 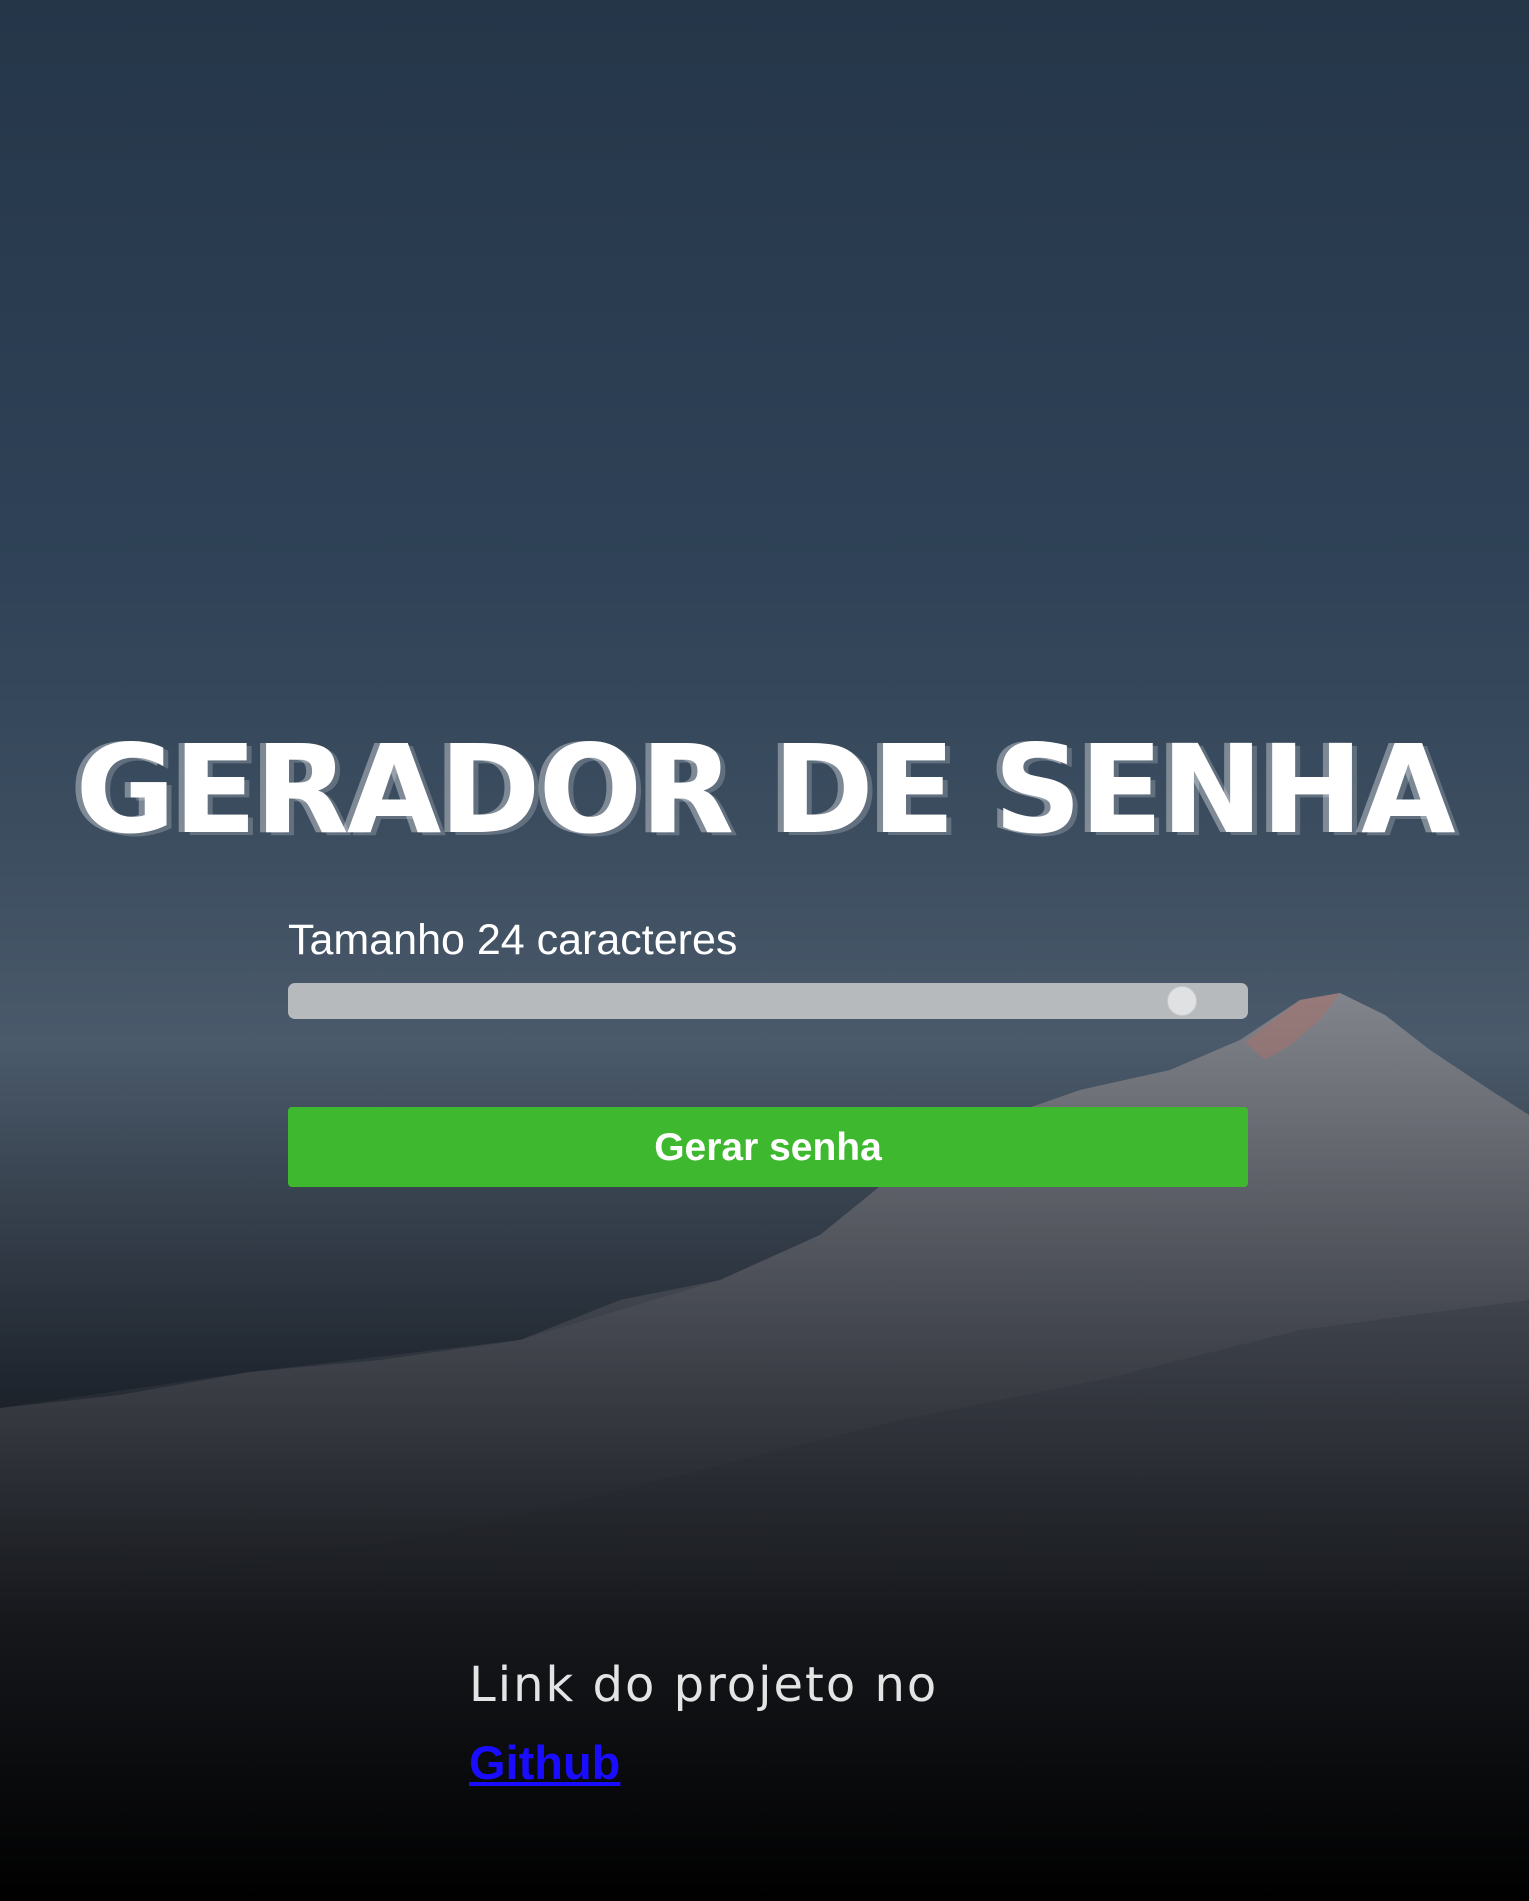 What do you see at coordinates (1182, 1001) in the screenshot?
I see `slider-thumb` at bounding box center [1182, 1001].